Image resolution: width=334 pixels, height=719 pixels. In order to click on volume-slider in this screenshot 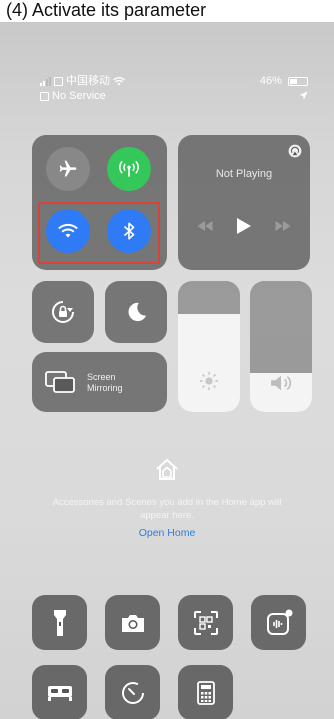, I will do `click(281, 346)`.